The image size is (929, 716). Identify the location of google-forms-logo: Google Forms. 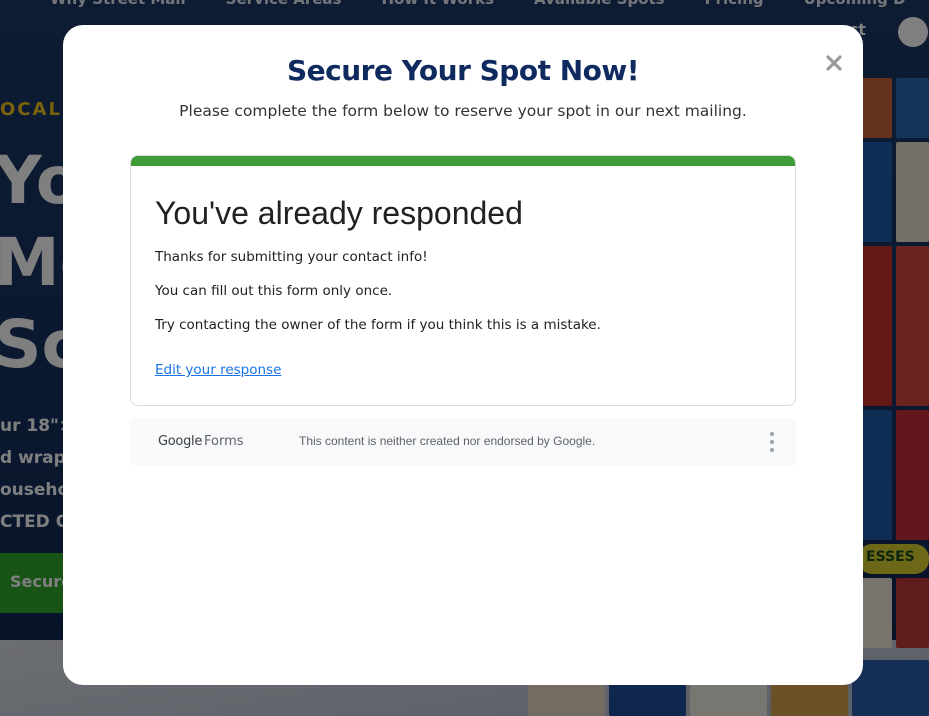
(201, 441).